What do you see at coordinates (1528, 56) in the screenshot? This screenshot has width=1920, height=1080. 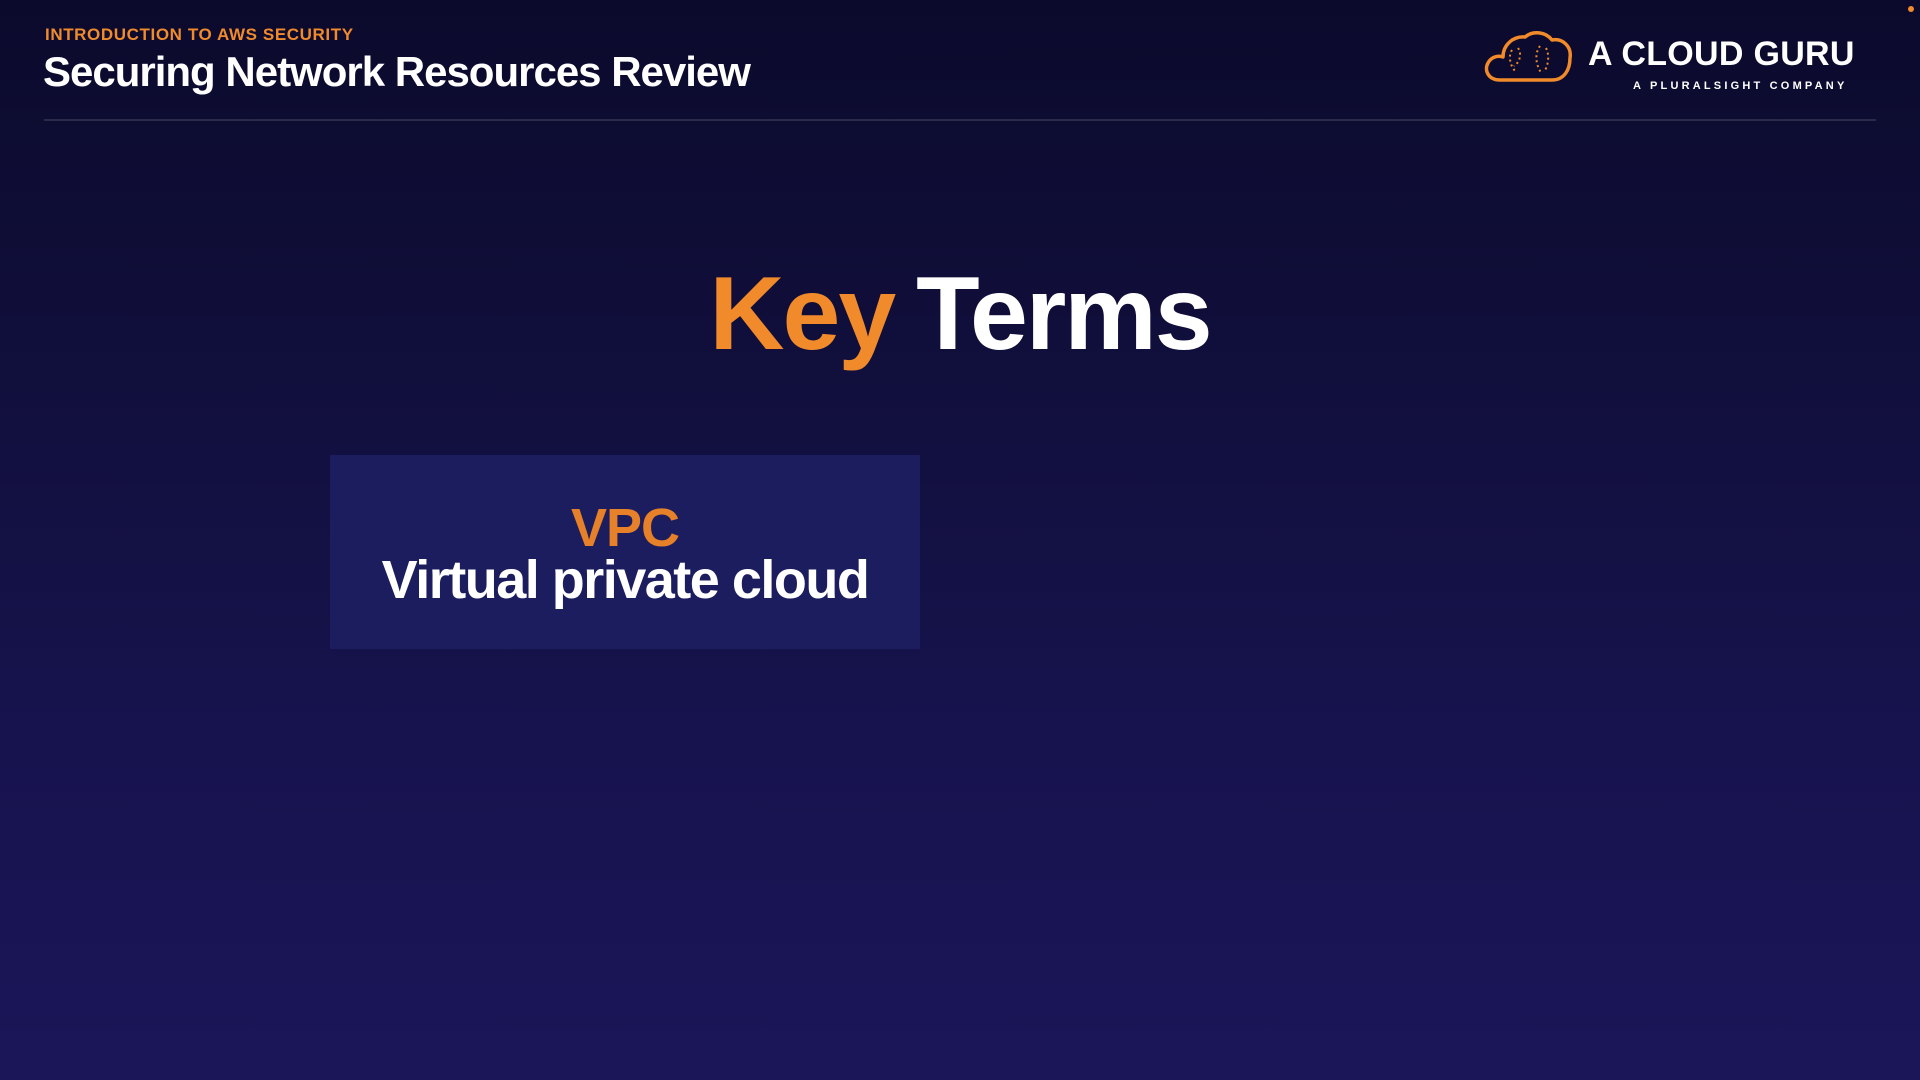 I see `cloud-guru-icon` at bounding box center [1528, 56].